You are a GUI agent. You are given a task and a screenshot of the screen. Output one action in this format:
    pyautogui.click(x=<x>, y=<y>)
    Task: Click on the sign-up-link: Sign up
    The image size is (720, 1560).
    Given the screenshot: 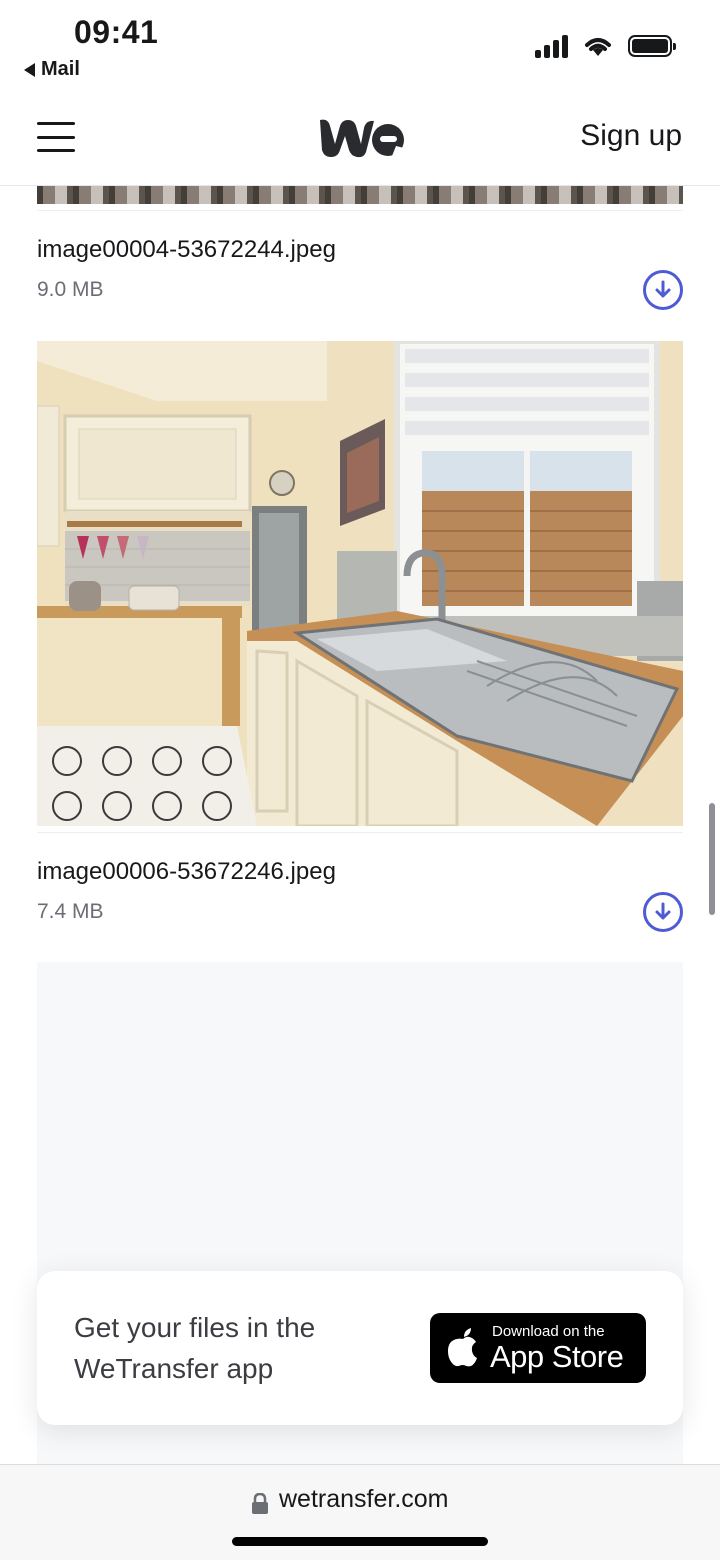 What is the action you would take?
    pyautogui.click(x=631, y=136)
    